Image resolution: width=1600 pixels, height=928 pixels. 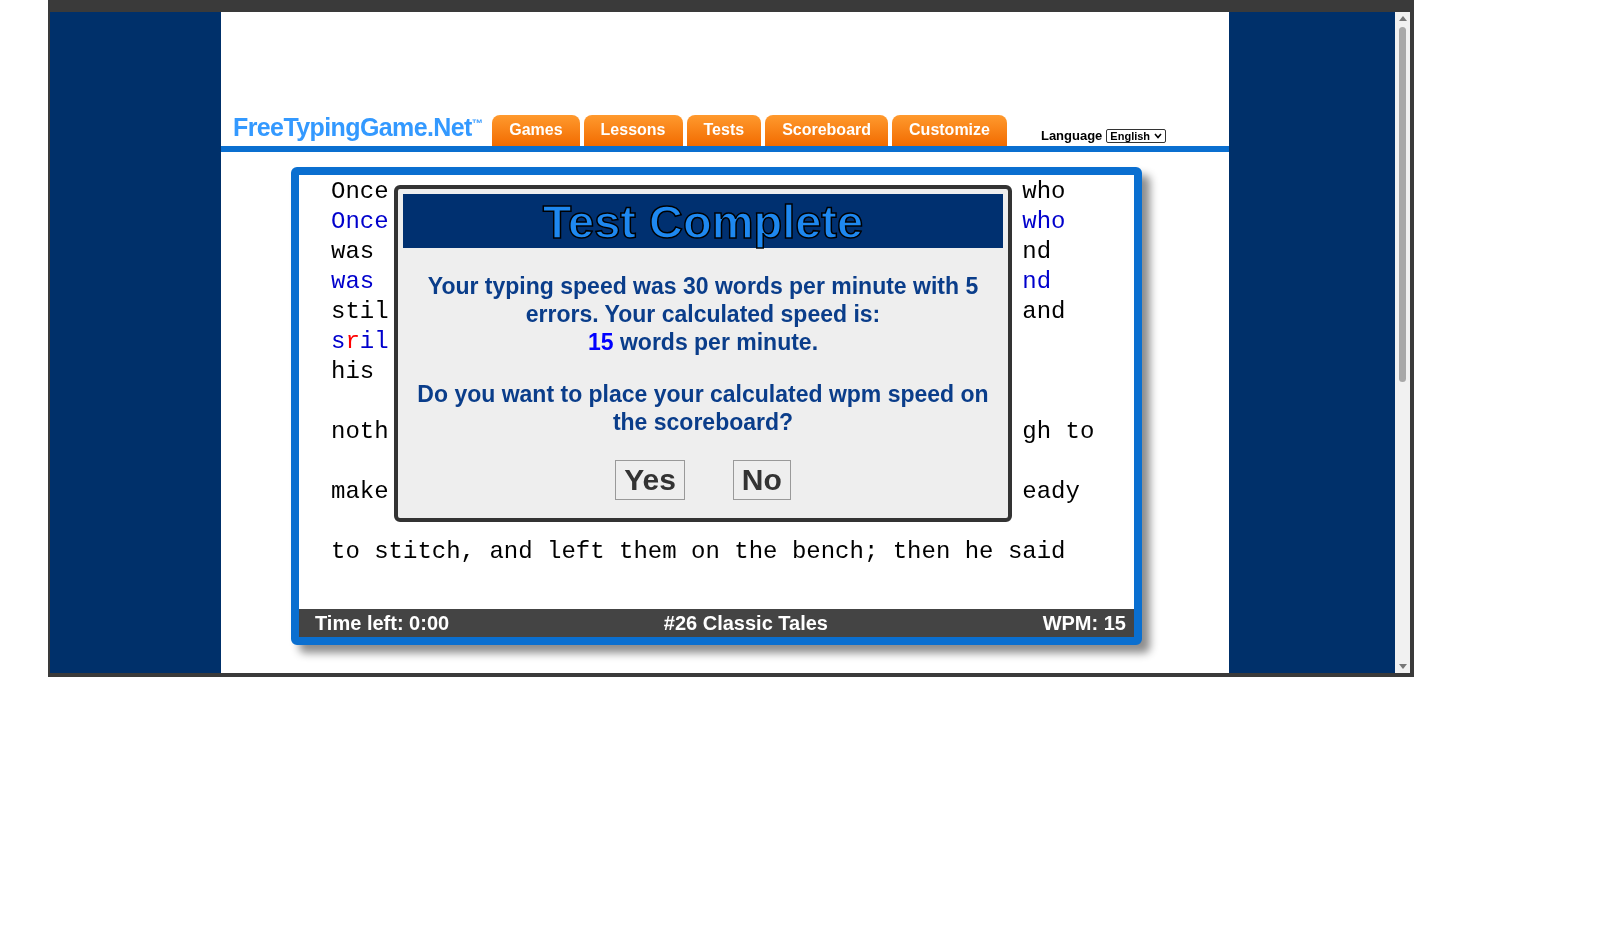 What do you see at coordinates (360, 192) in the screenshot?
I see `passage-text: Once` at bounding box center [360, 192].